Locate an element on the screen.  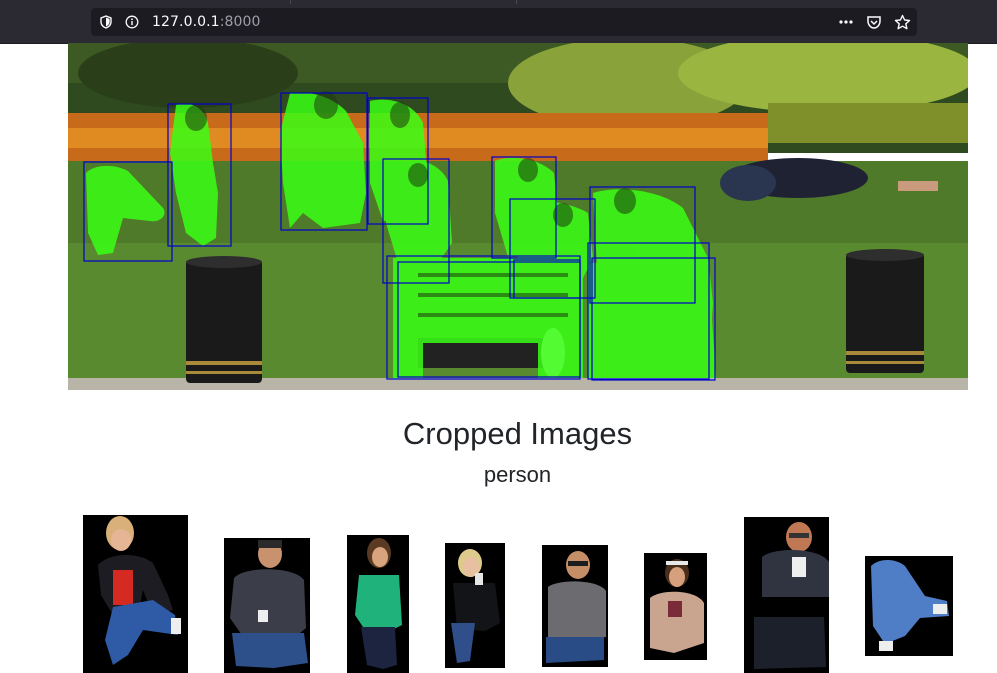
class-label-heading: person is located at coordinates (517, 474).